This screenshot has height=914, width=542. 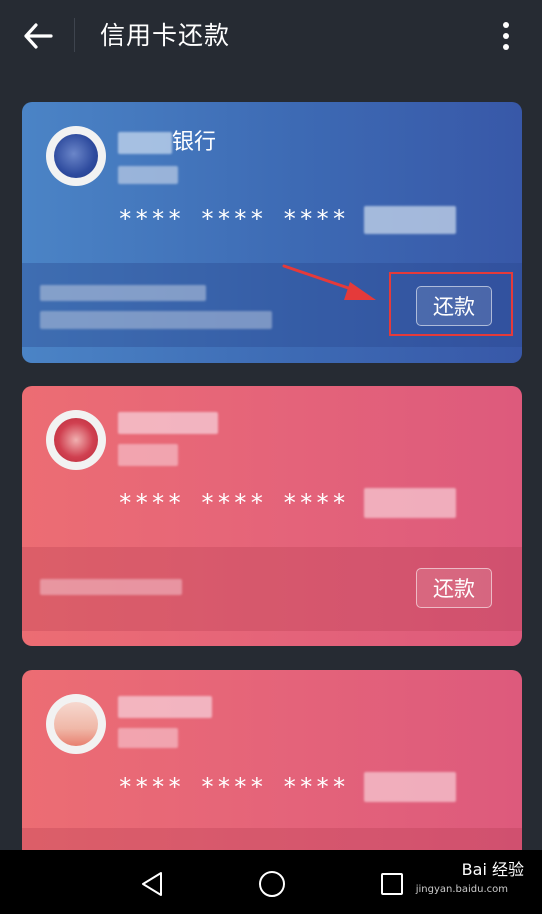 What do you see at coordinates (506, 36) in the screenshot?
I see `more-menu-button` at bounding box center [506, 36].